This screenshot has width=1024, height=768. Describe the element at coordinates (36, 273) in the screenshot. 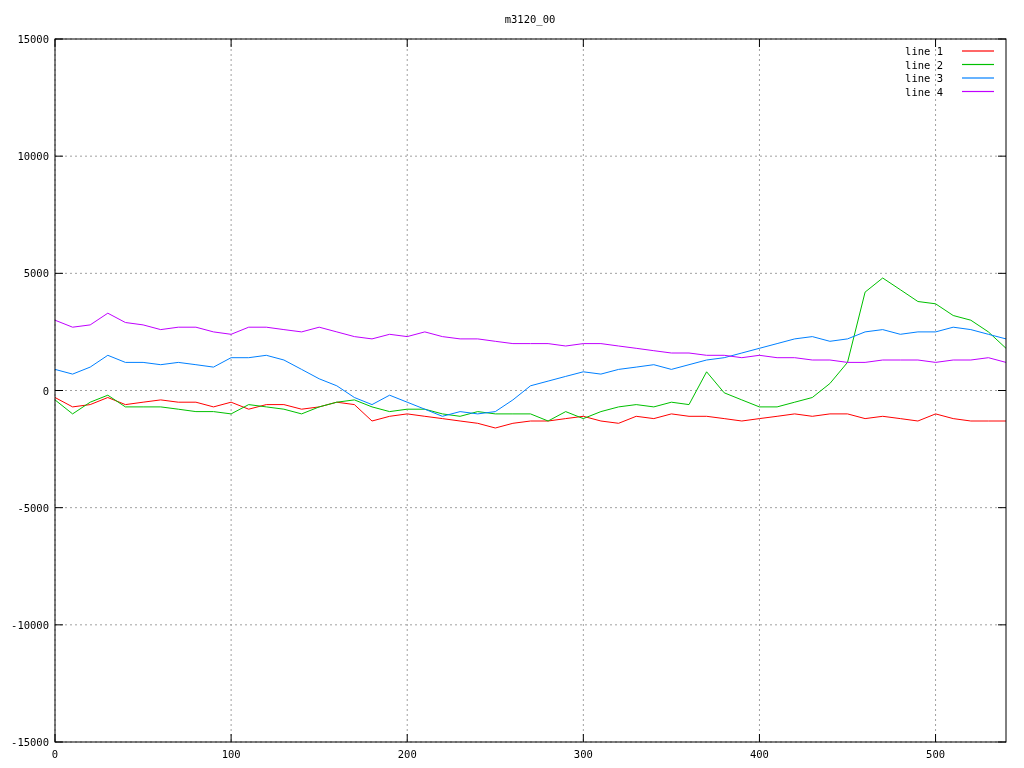

I see `y-tick-label: 5000` at that location.